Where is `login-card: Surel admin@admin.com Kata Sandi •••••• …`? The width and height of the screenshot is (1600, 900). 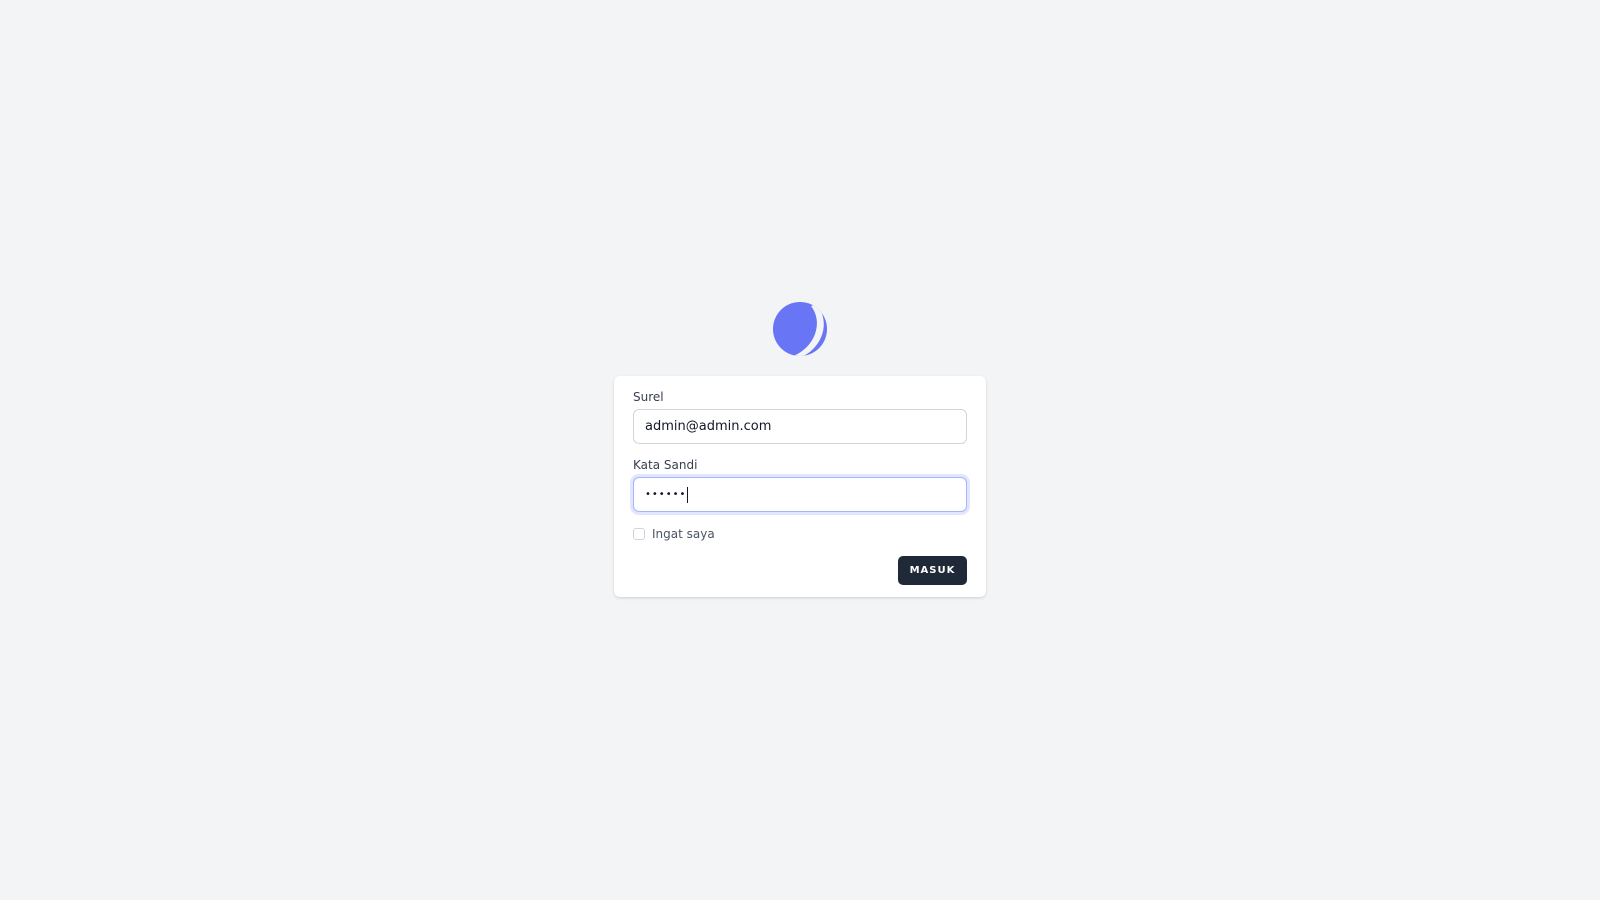 login-card: Surel admin@admin.com Kata Sandi •••••• … is located at coordinates (800, 486).